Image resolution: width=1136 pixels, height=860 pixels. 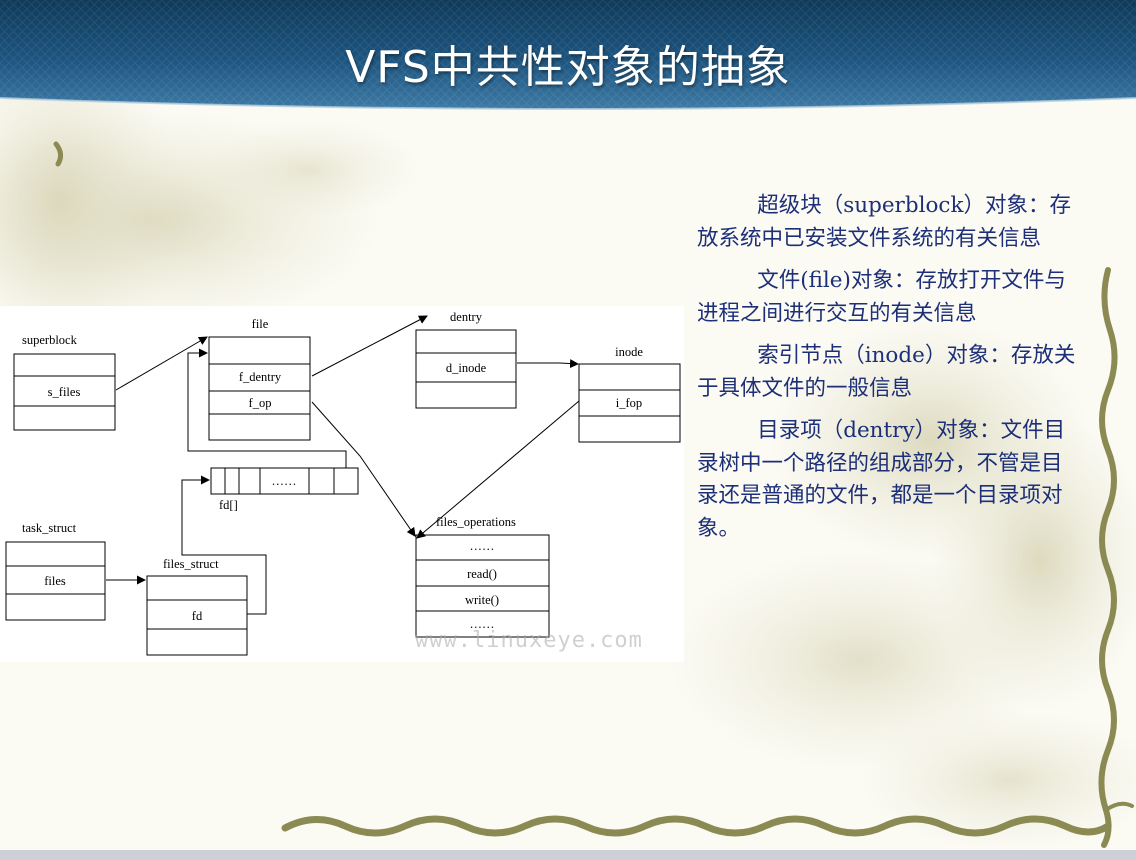 What do you see at coordinates (529, 640) in the screenshot?
I see `watermark-text: www.linuxeye.com` at bounding box center [529, 640].